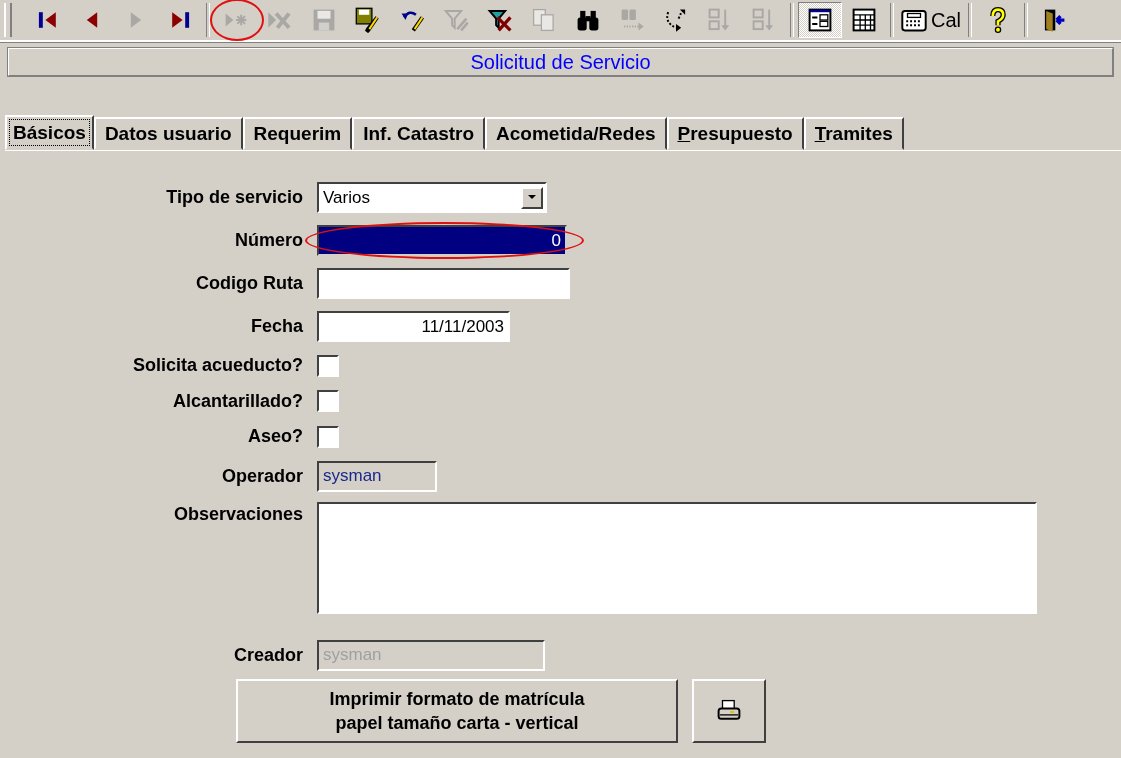 This screenshot has height=758, width=1121. What do you see at coordinates (261, 476) in the screenshot?
I see `field-label: Operador` at bounding box center [261, 476].